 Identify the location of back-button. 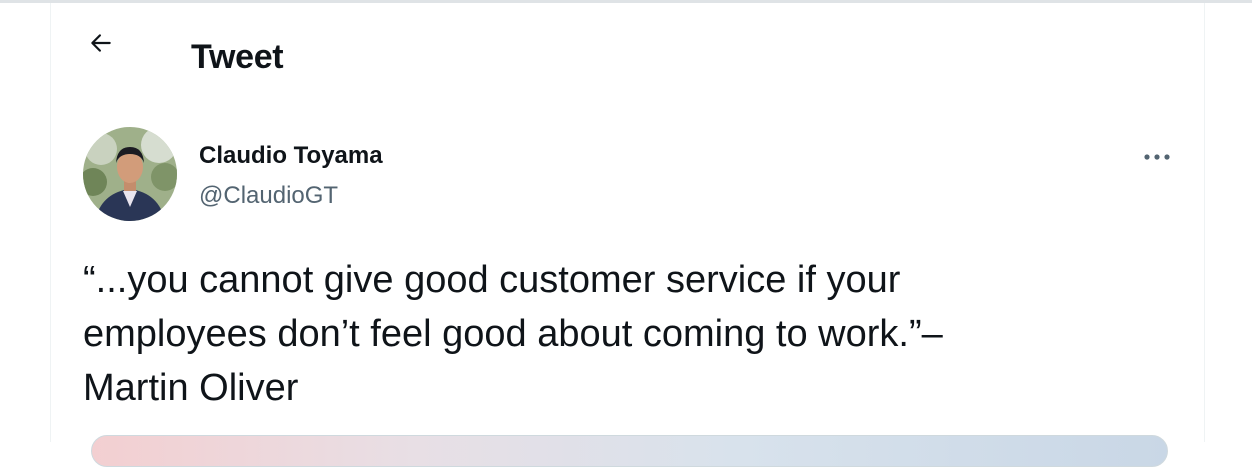
(101, 43).